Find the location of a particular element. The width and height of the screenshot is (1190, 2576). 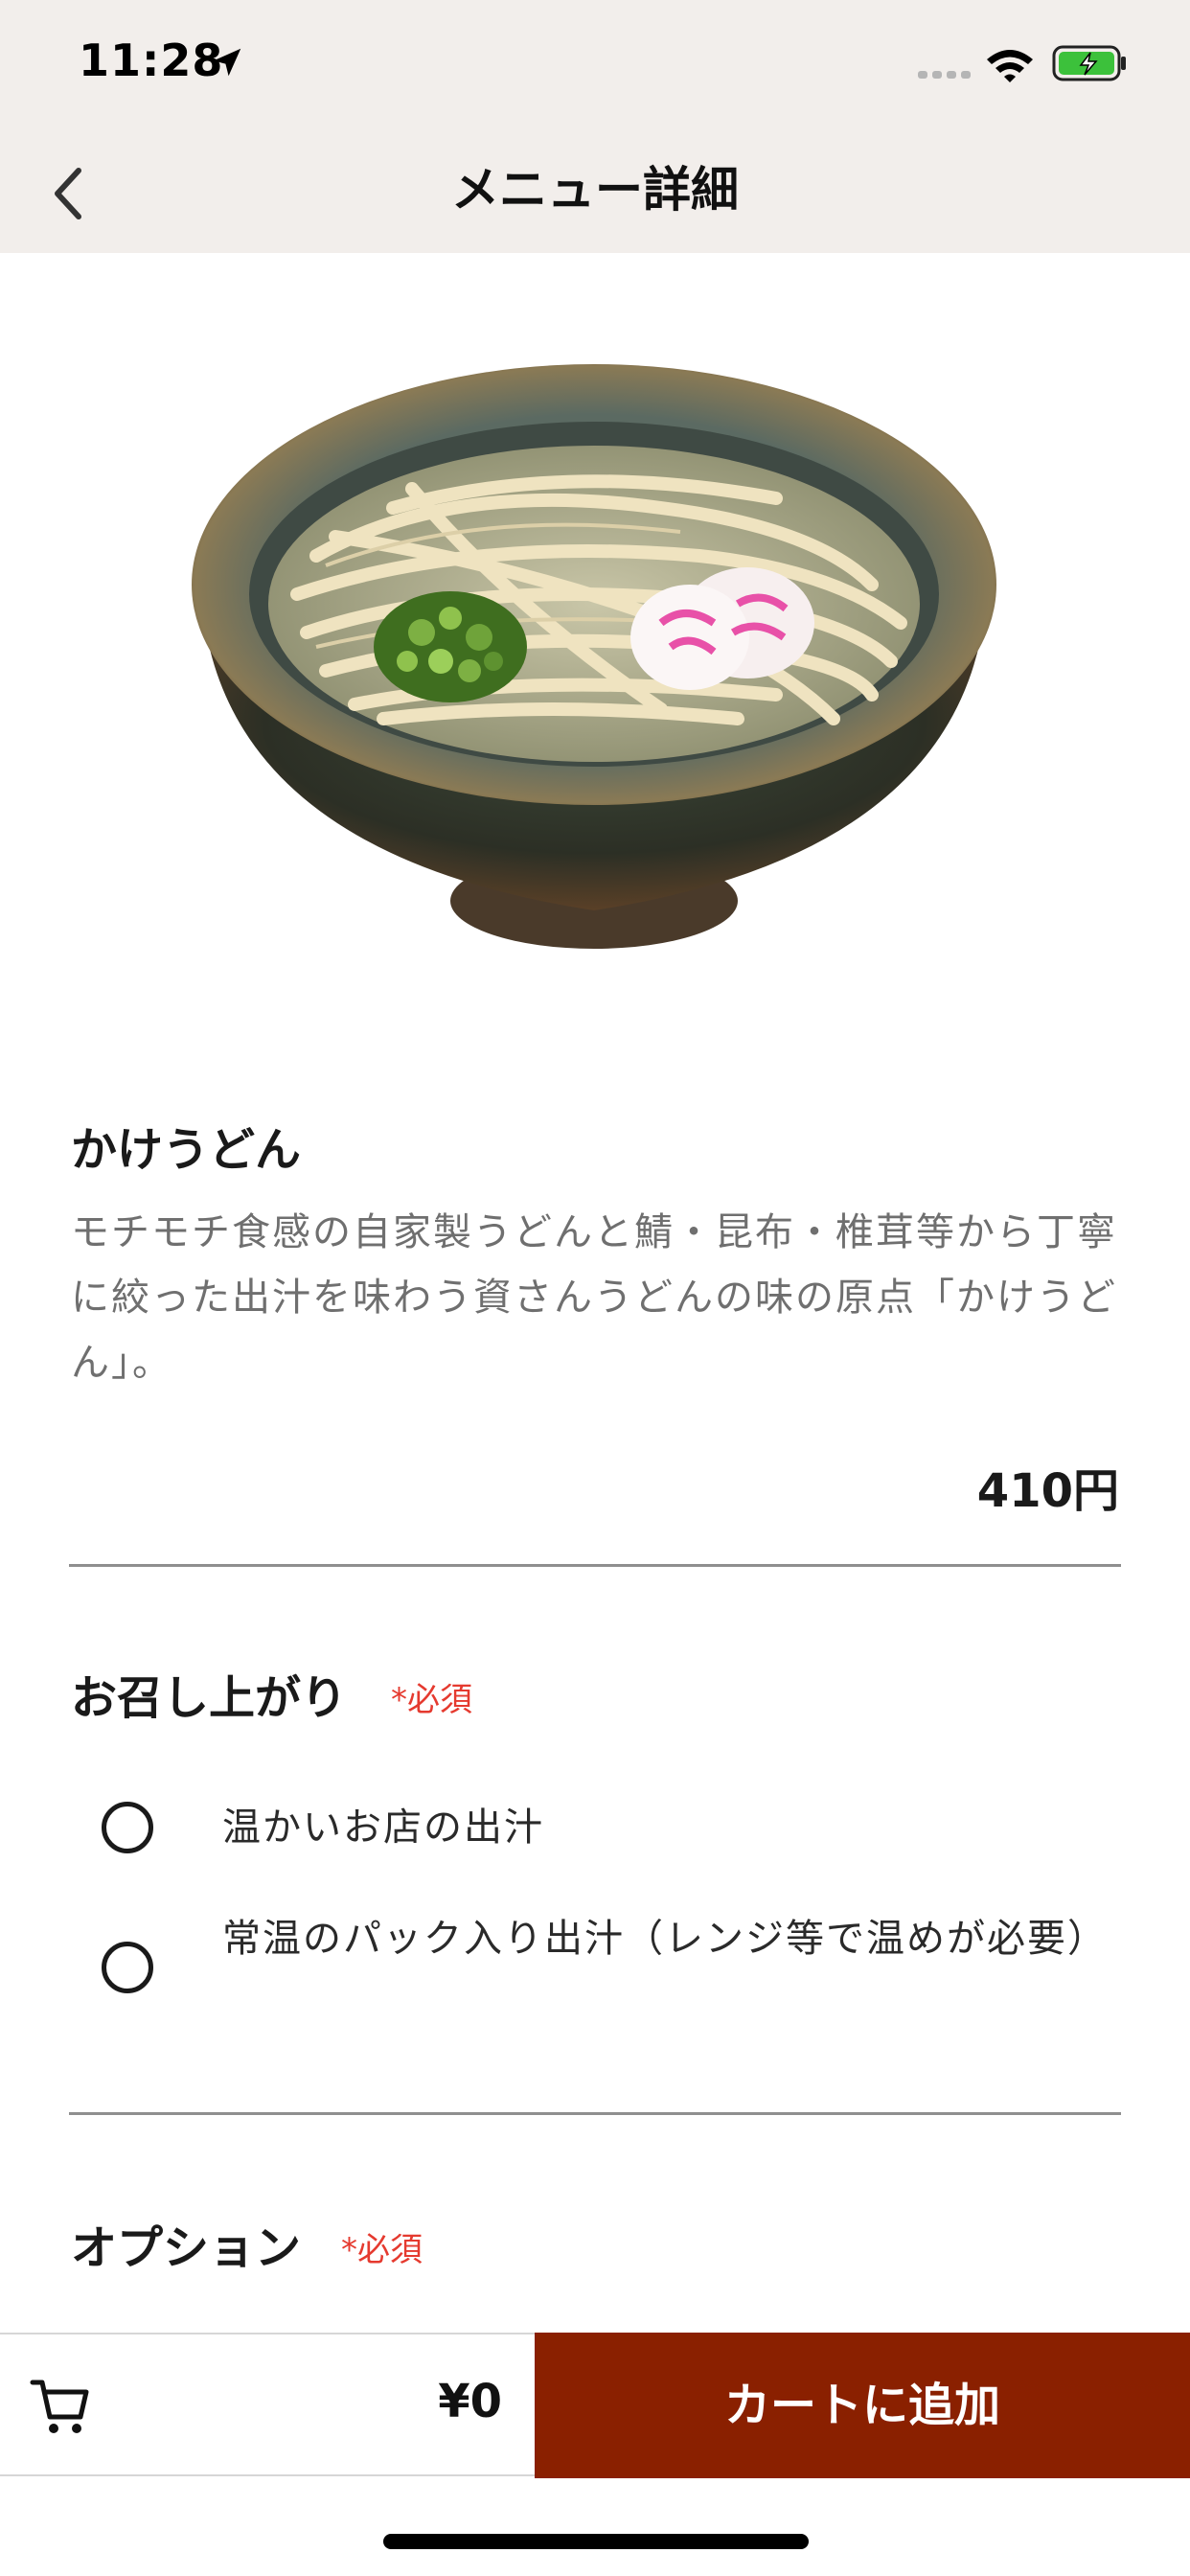

cart-bar: ¥0 カートに追加 is located at coordinates (595, 2405).